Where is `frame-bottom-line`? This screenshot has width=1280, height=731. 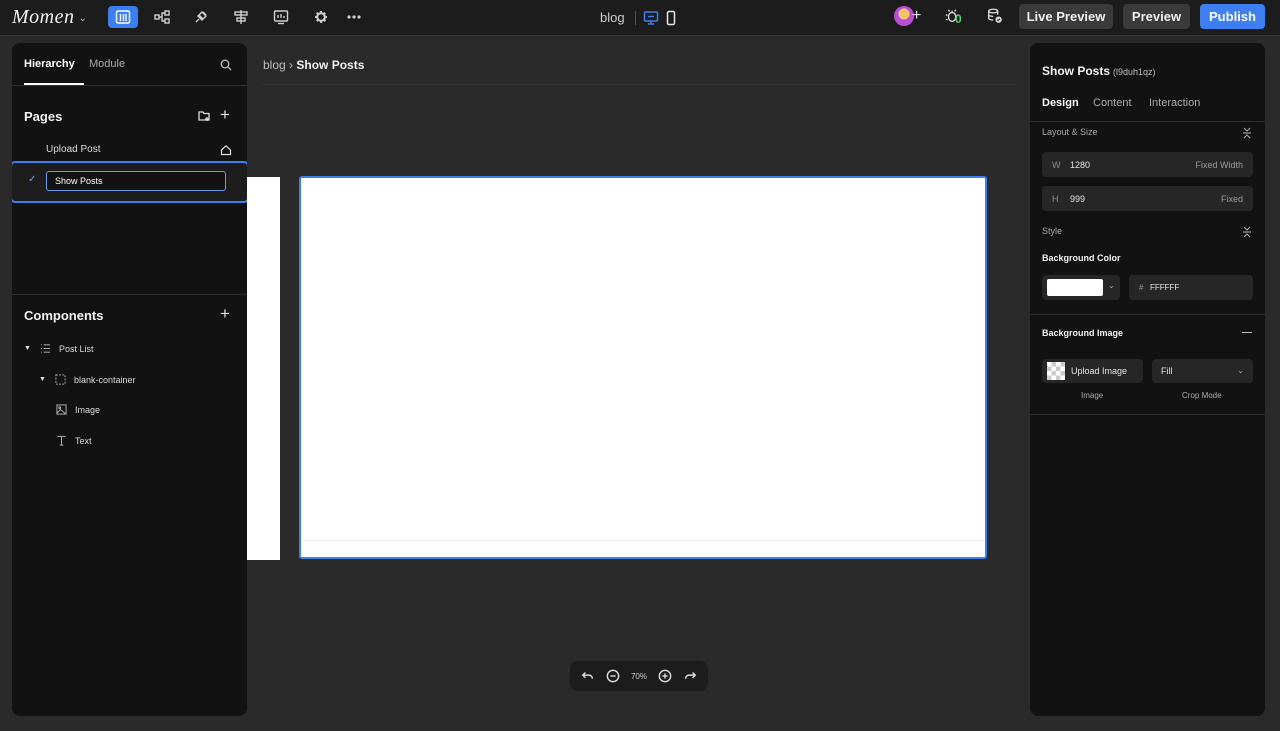
frame-bottom-line is located at coordinates (643, 540).